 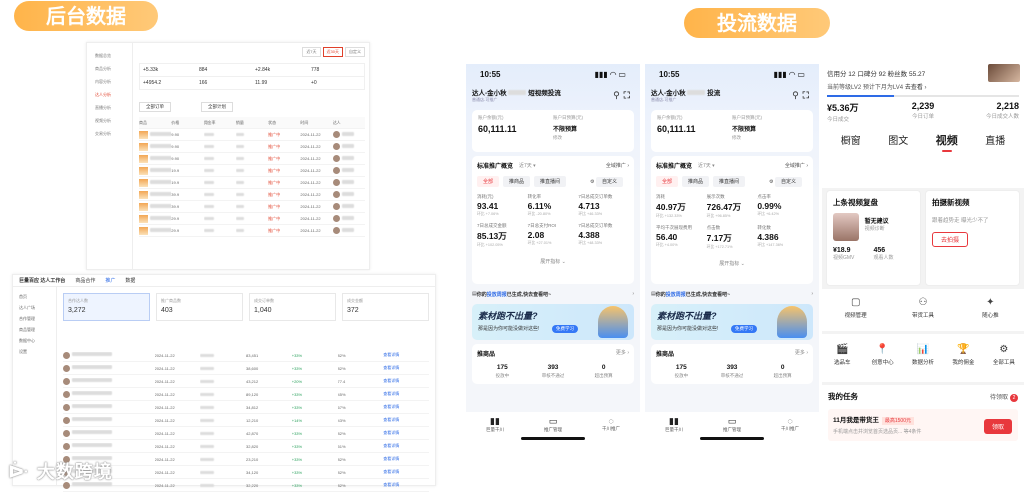 I want to click on top-tab: 商品合作, so click(x=85, y=280).